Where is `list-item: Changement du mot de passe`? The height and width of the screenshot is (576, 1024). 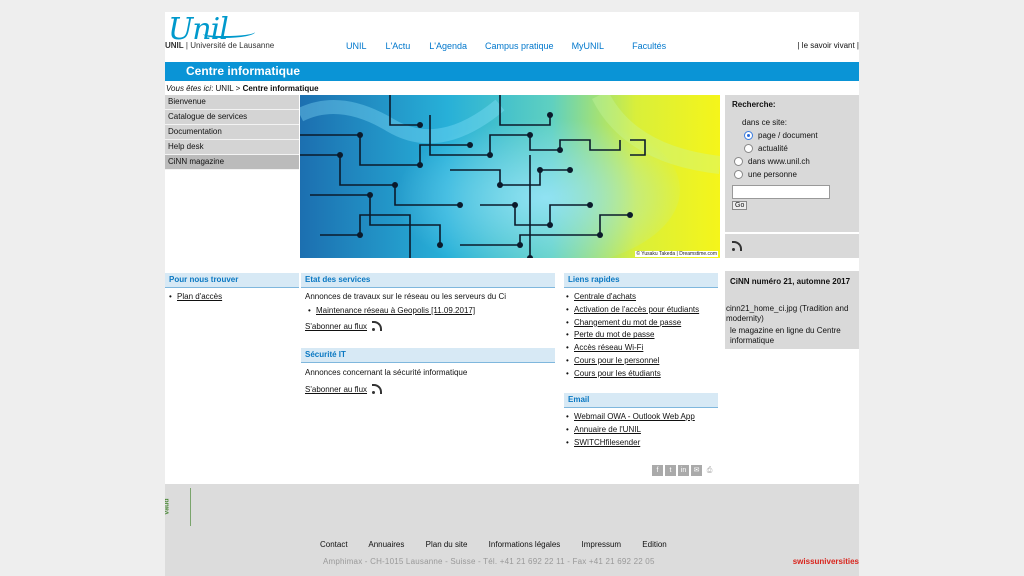 list-item: Changement du mot de passe is located at coordinates (632, 324).